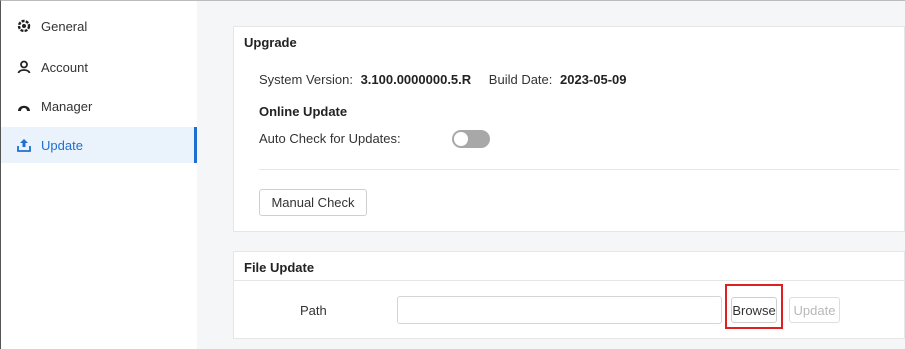  Describe the element at coordinates (99, 106) in the screenshot. I see `sidebar-item-manager: Manager` at that location.